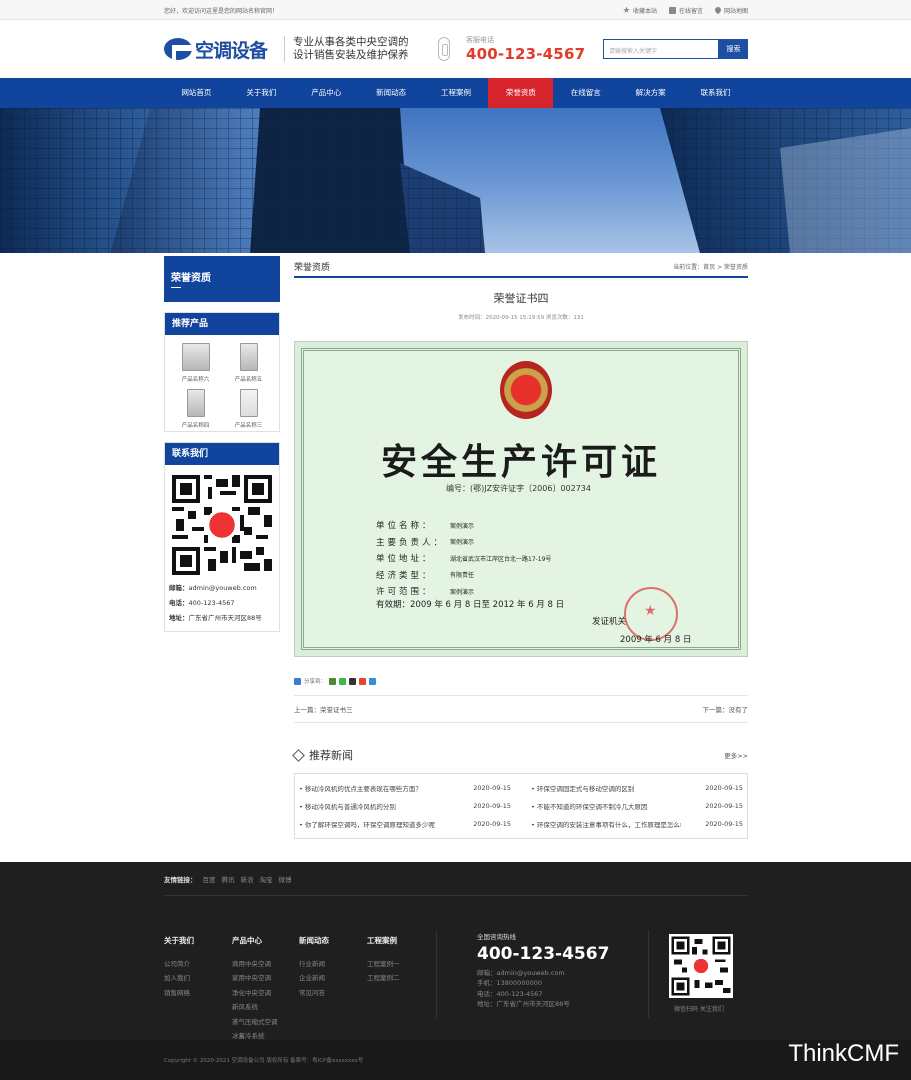 Image resolution: width=911 pixels, height=1080 pixels. I want to click on breadcrumb: 当前位置：首页 > 荣誉资质, so click(710, 266).